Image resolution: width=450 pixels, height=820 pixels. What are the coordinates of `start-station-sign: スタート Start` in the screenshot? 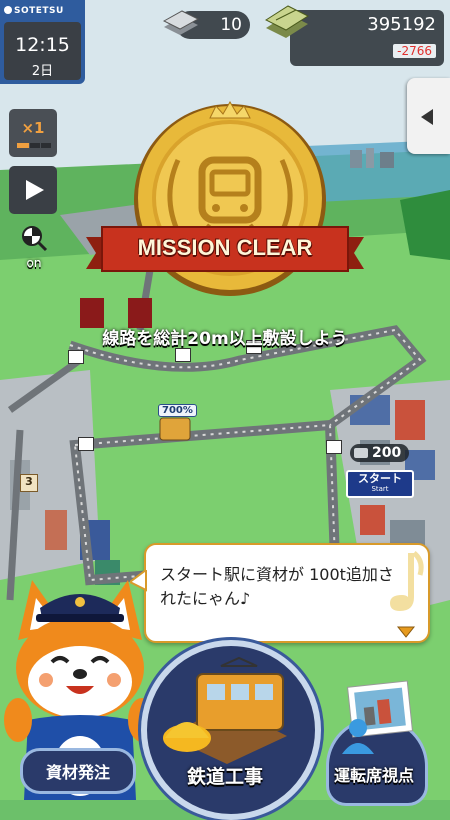 It's located at (380, 484).